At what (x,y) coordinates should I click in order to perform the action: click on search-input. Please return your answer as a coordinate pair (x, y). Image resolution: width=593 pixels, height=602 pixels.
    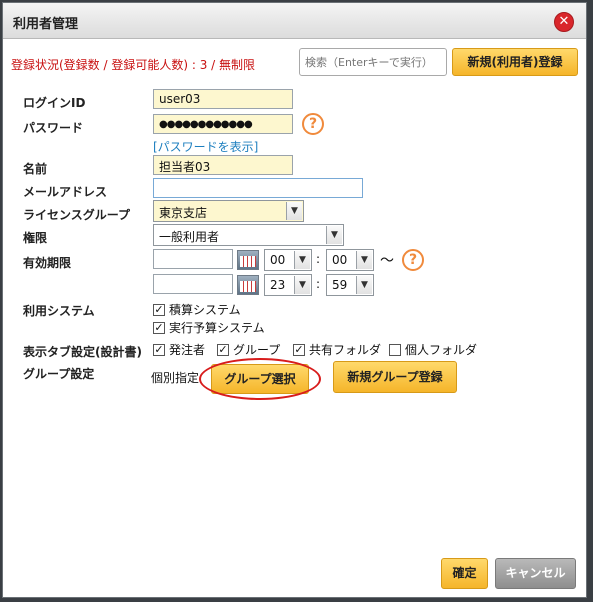
    Looking at the image, I should click on (373, 62).